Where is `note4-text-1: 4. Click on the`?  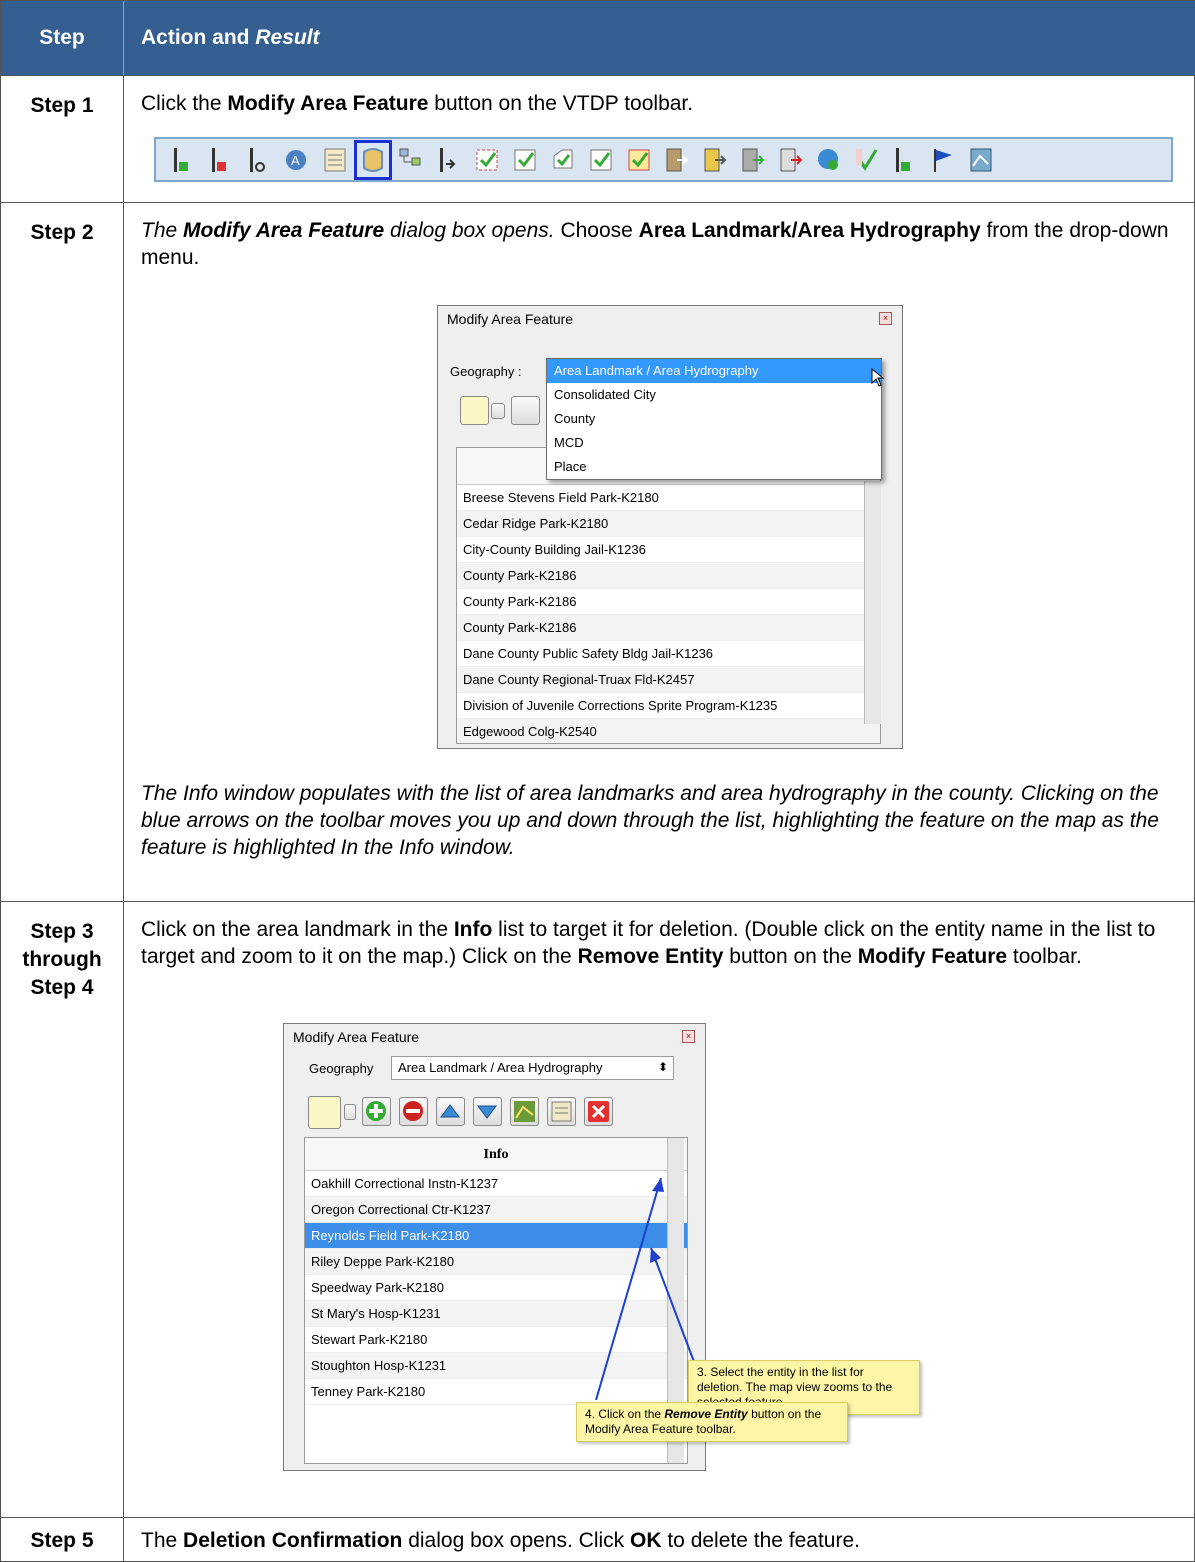
note4-text-1: 4. Click on the is located at coordinates (625, 1414).